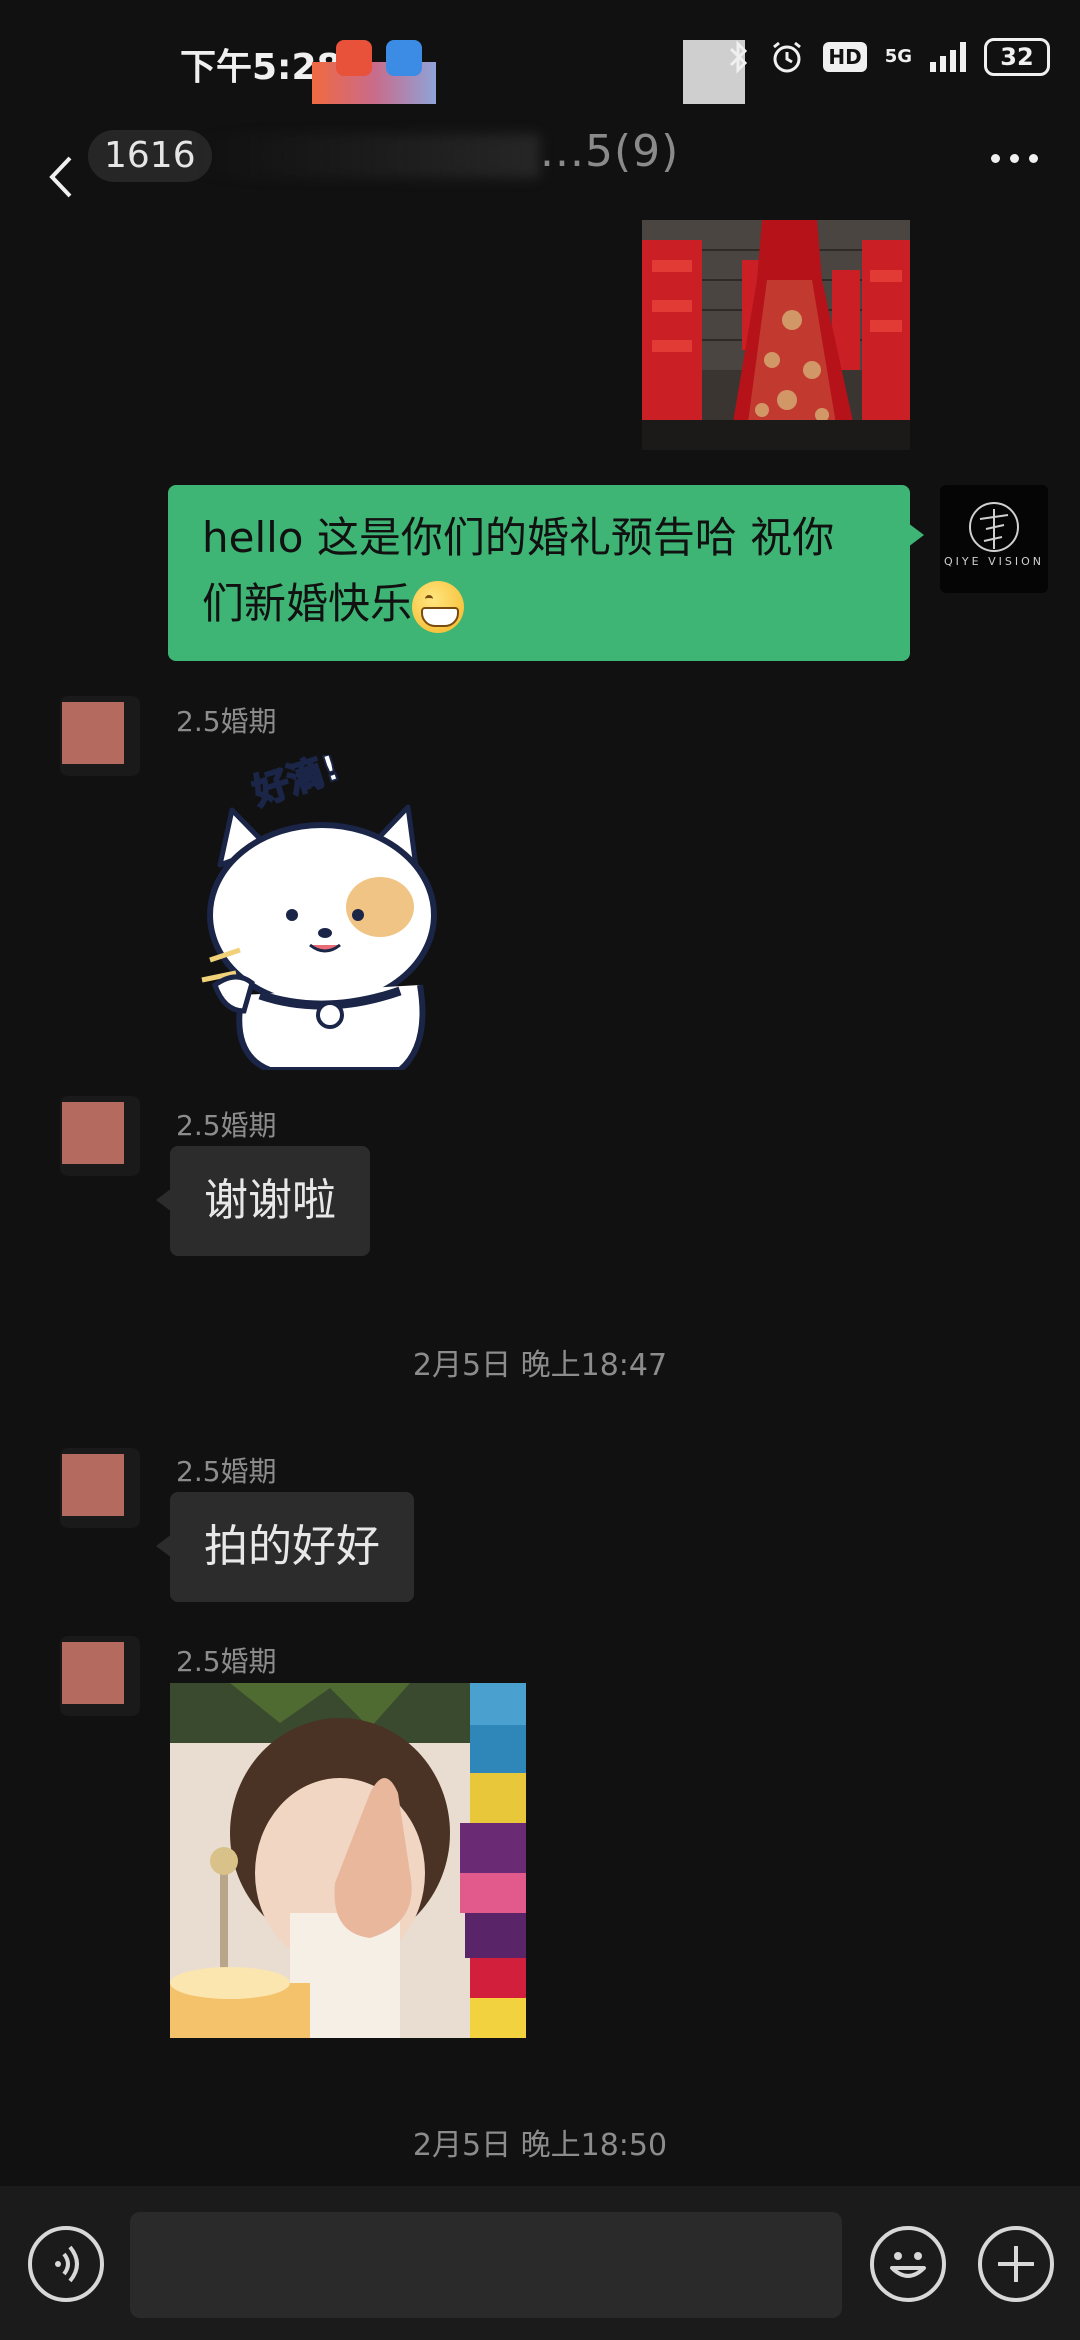 This screenshot has height=2340, width=1080. I want to click on bluetooth-icon, so click(739, 57).